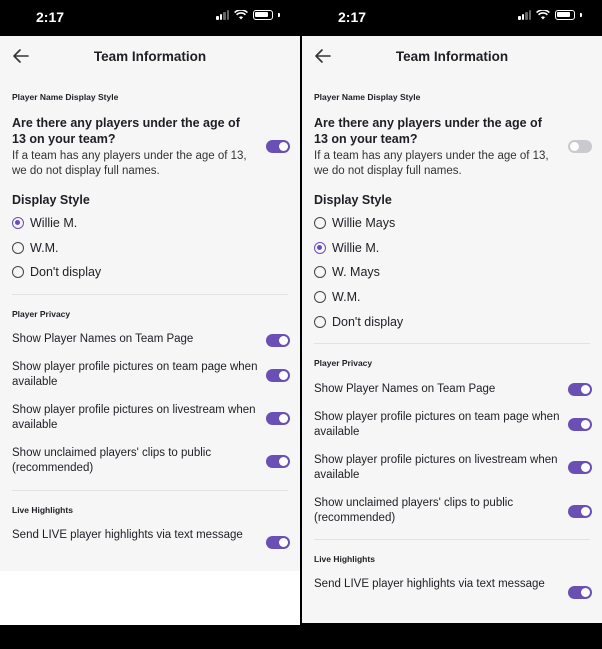  What do you see at coordinates (150, 598) in the screenshot?
I see `blank-area` at bounding box center [150, 598].